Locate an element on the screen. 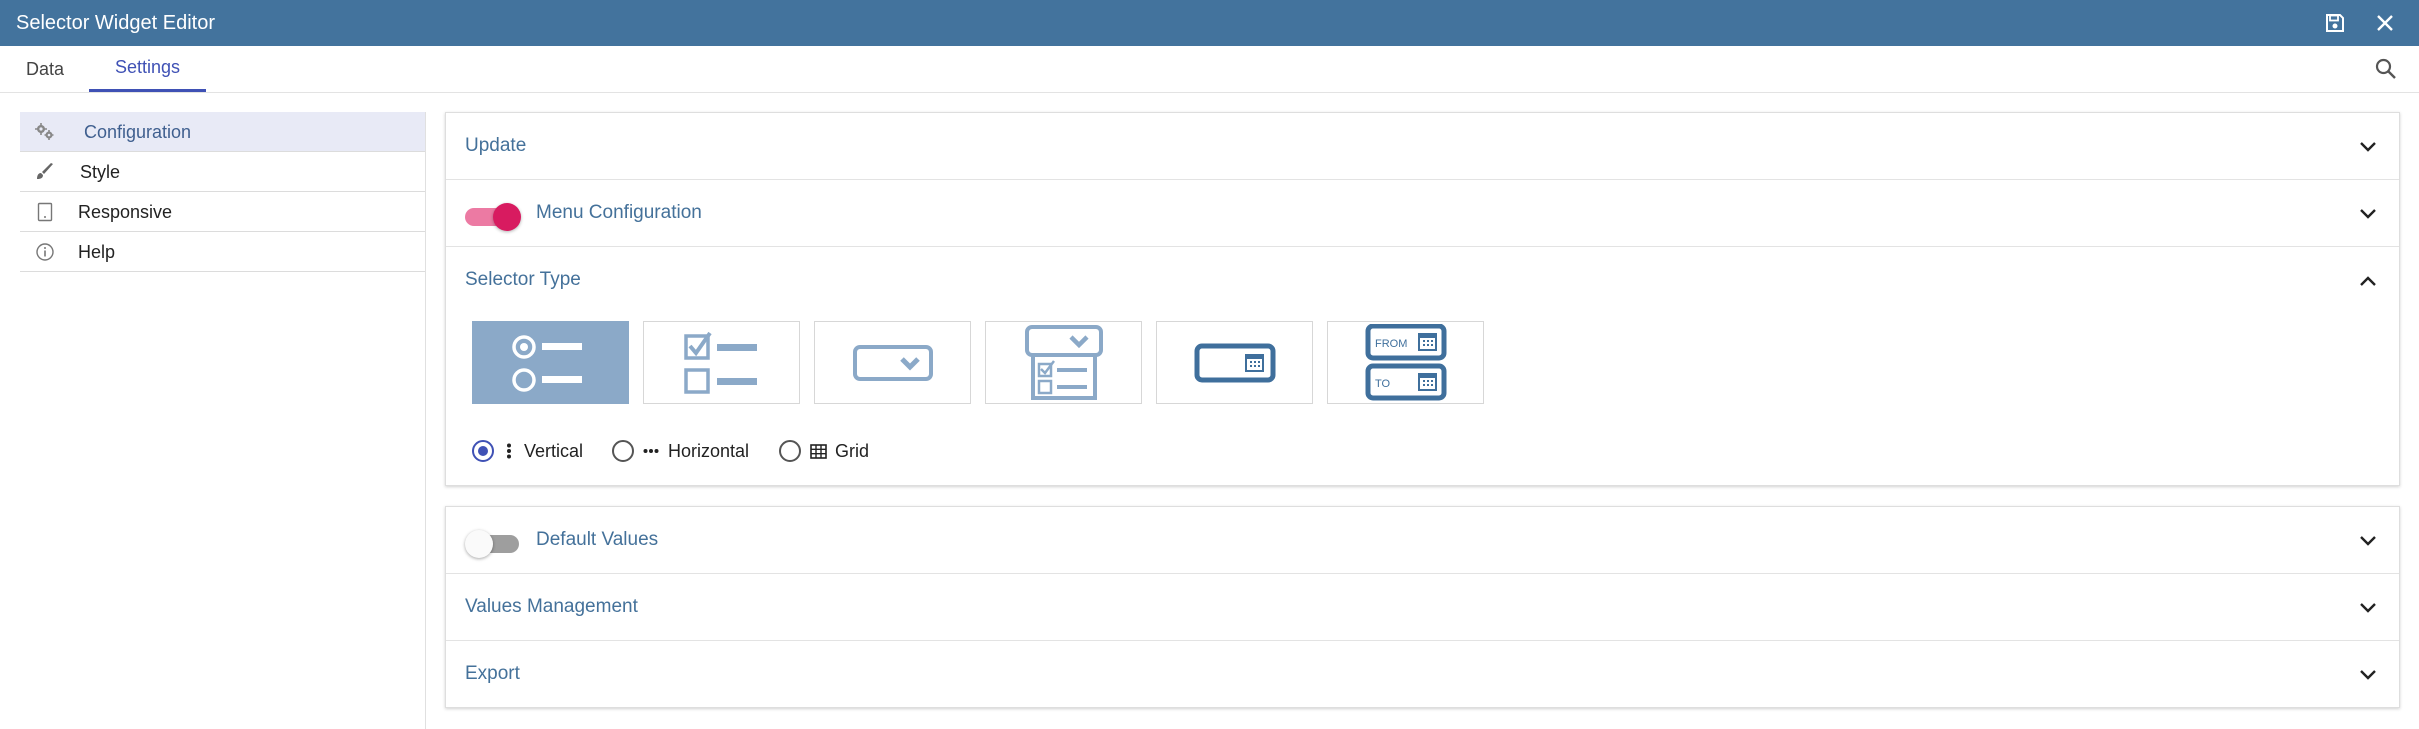 This screenshot has width=2419, height=729. menu-configuration-toggle is located at coordinates (493, 216).